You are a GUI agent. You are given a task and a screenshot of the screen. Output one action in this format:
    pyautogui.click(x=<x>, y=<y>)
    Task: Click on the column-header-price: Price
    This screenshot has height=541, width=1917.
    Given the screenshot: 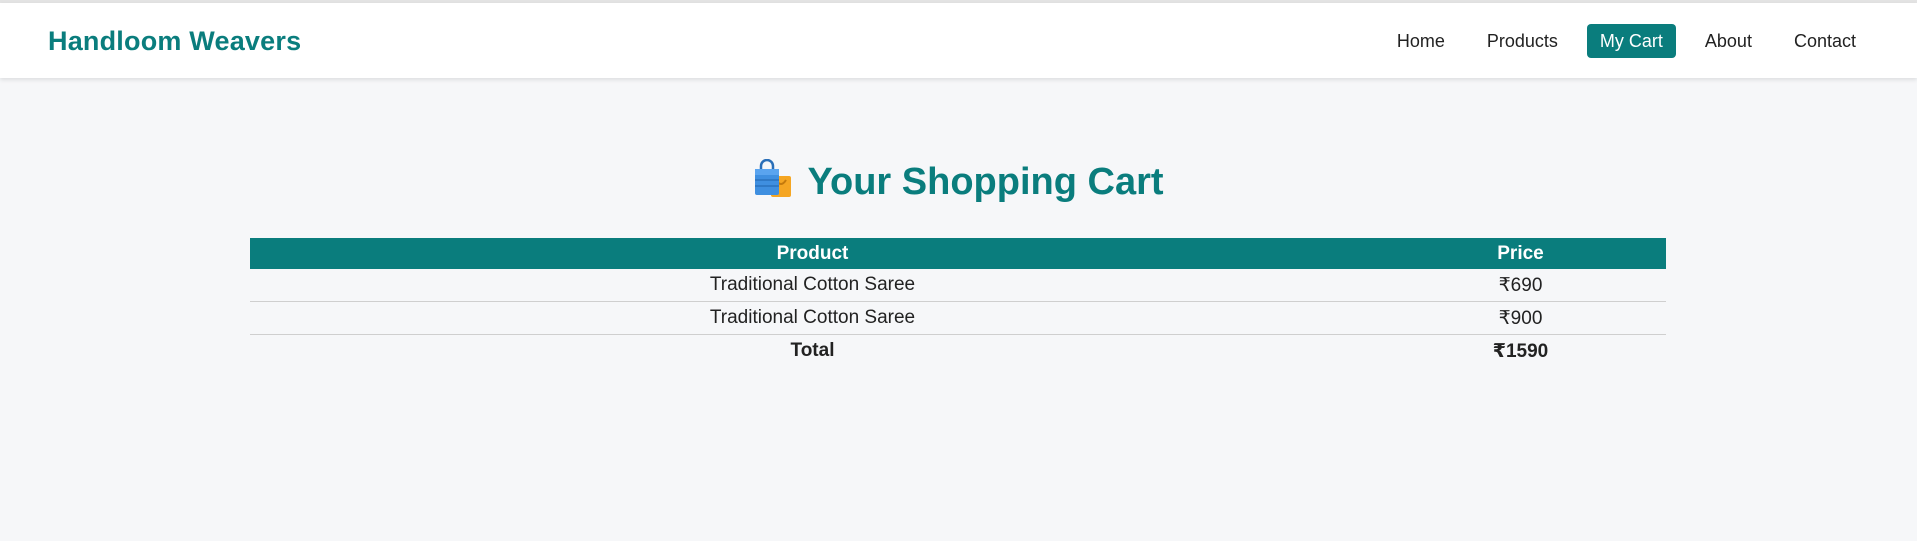 What is the action you would take?
    pyautogui.click(x=1520, y=253)
    